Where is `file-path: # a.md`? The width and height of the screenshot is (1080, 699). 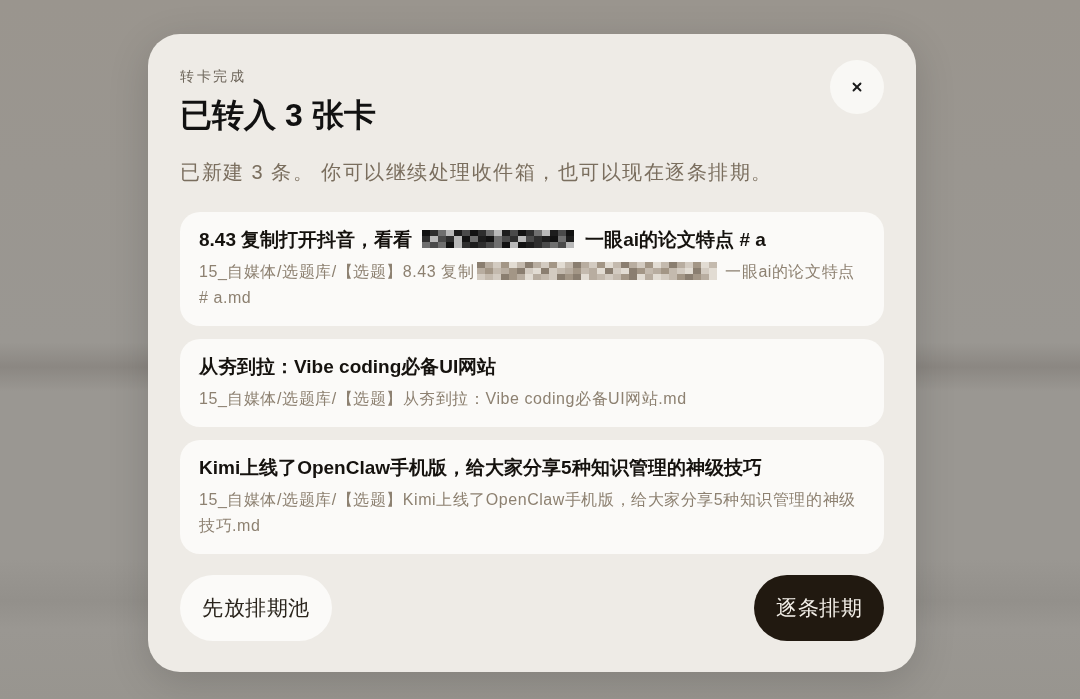 file-path: # a.md is located at coordinates (225, 298).